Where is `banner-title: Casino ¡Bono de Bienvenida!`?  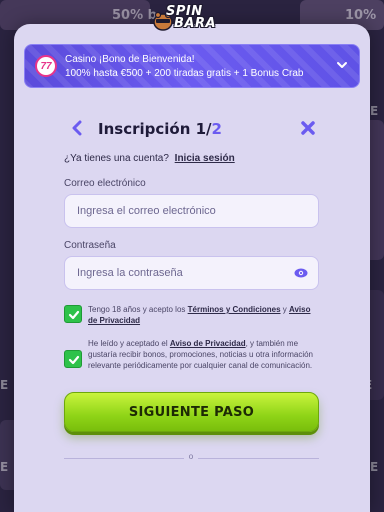 banner-title: Casino ¡Bono de Bienvenida! is located at coordinates (130, 59).